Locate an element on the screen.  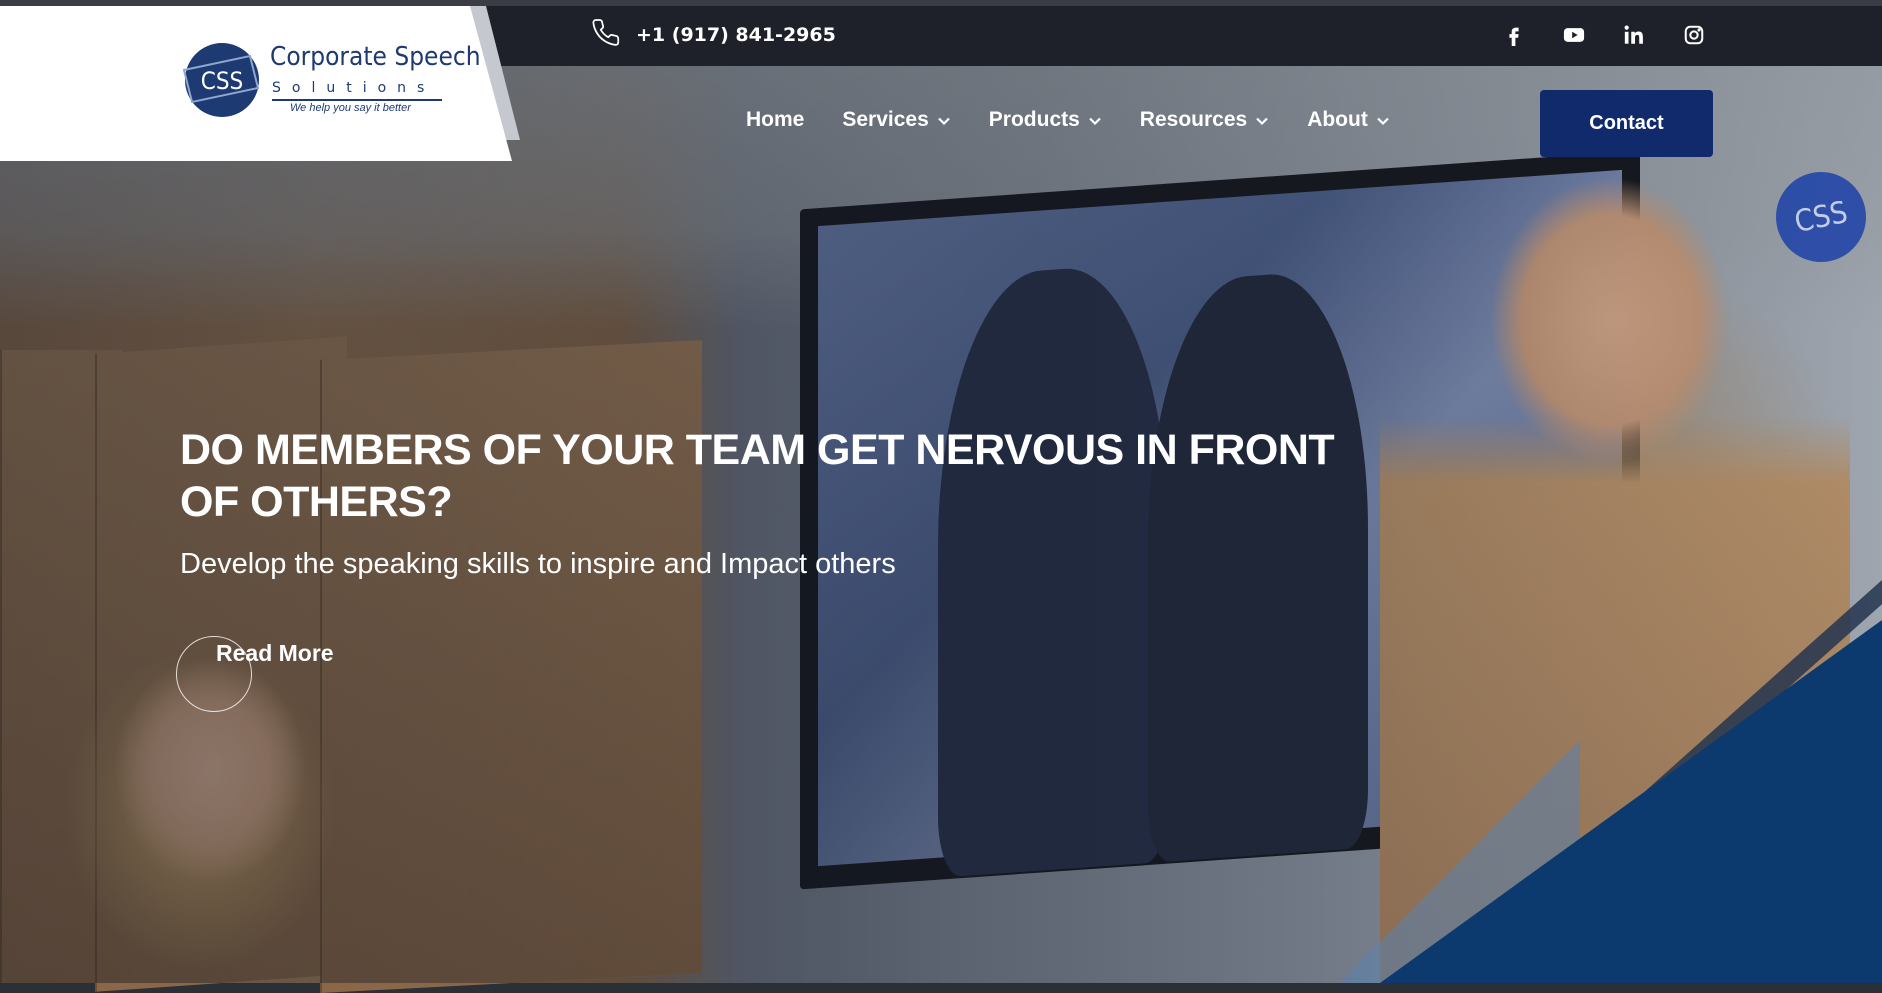
logo-subtitle: Solutions is located at coordinates (354, 88).